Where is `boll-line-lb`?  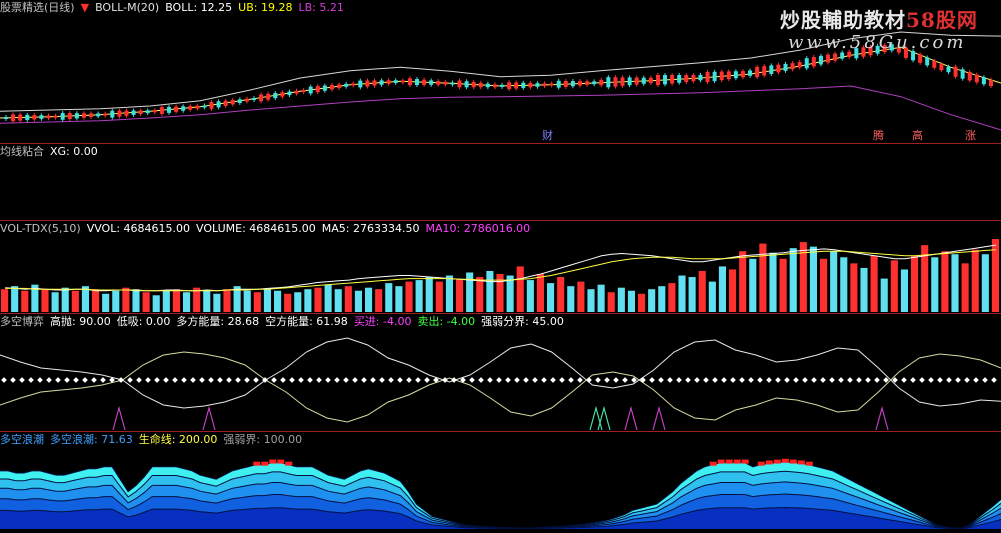
boll-line-lb is located at coordinates (500, 108).